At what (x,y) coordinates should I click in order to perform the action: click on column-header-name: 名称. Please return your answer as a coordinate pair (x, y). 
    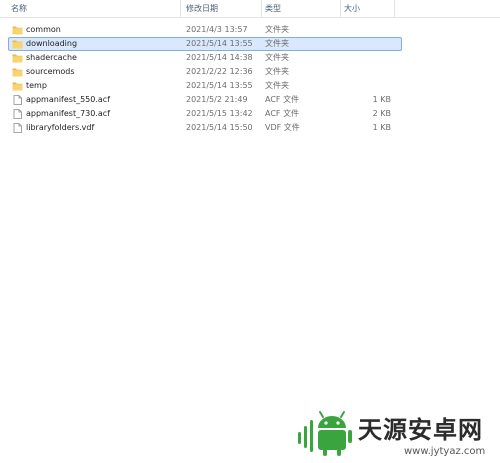
    Looking at the image, I should click on (90, 8).